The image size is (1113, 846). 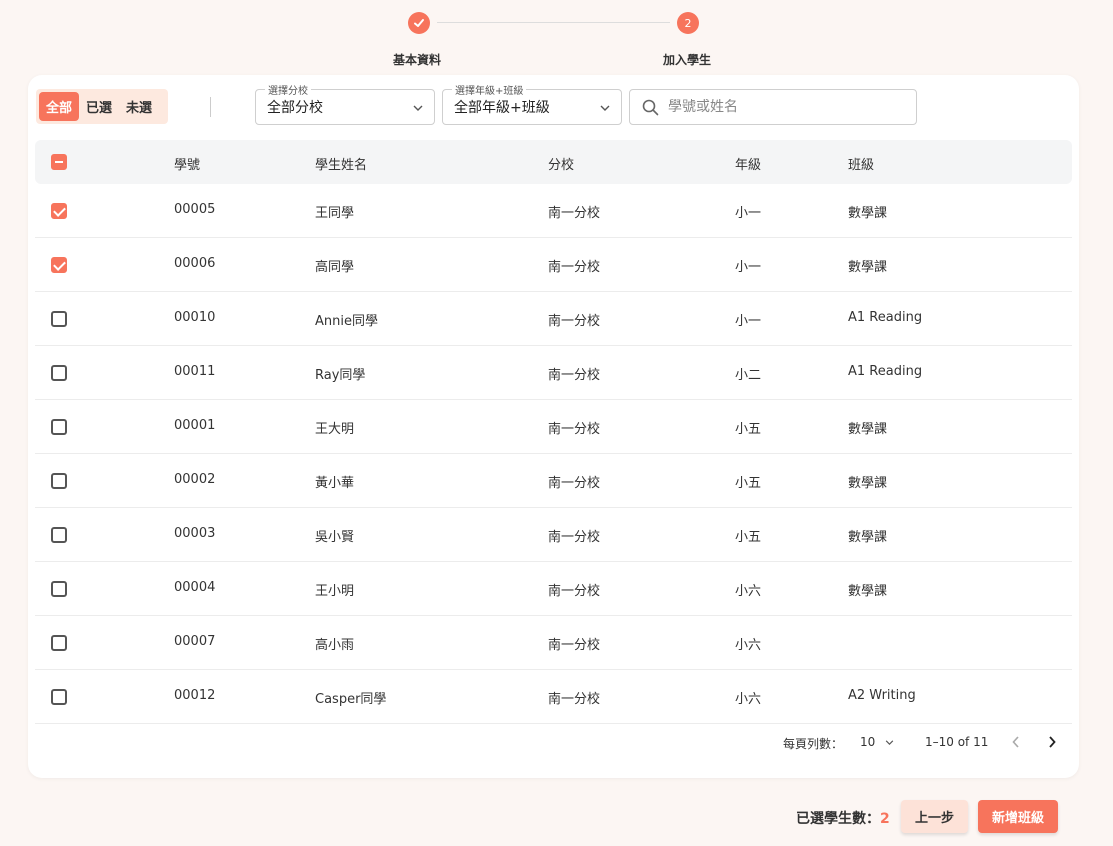 I want to click on segment-selected: 已選, so click(x=99, y=106).